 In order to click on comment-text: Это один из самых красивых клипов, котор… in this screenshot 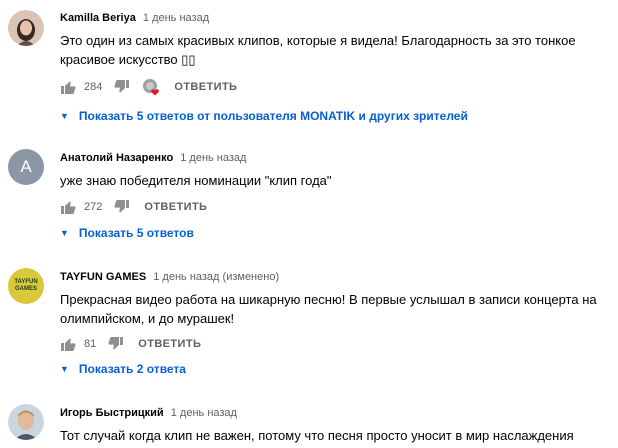, I will do `click(318, 50)`.